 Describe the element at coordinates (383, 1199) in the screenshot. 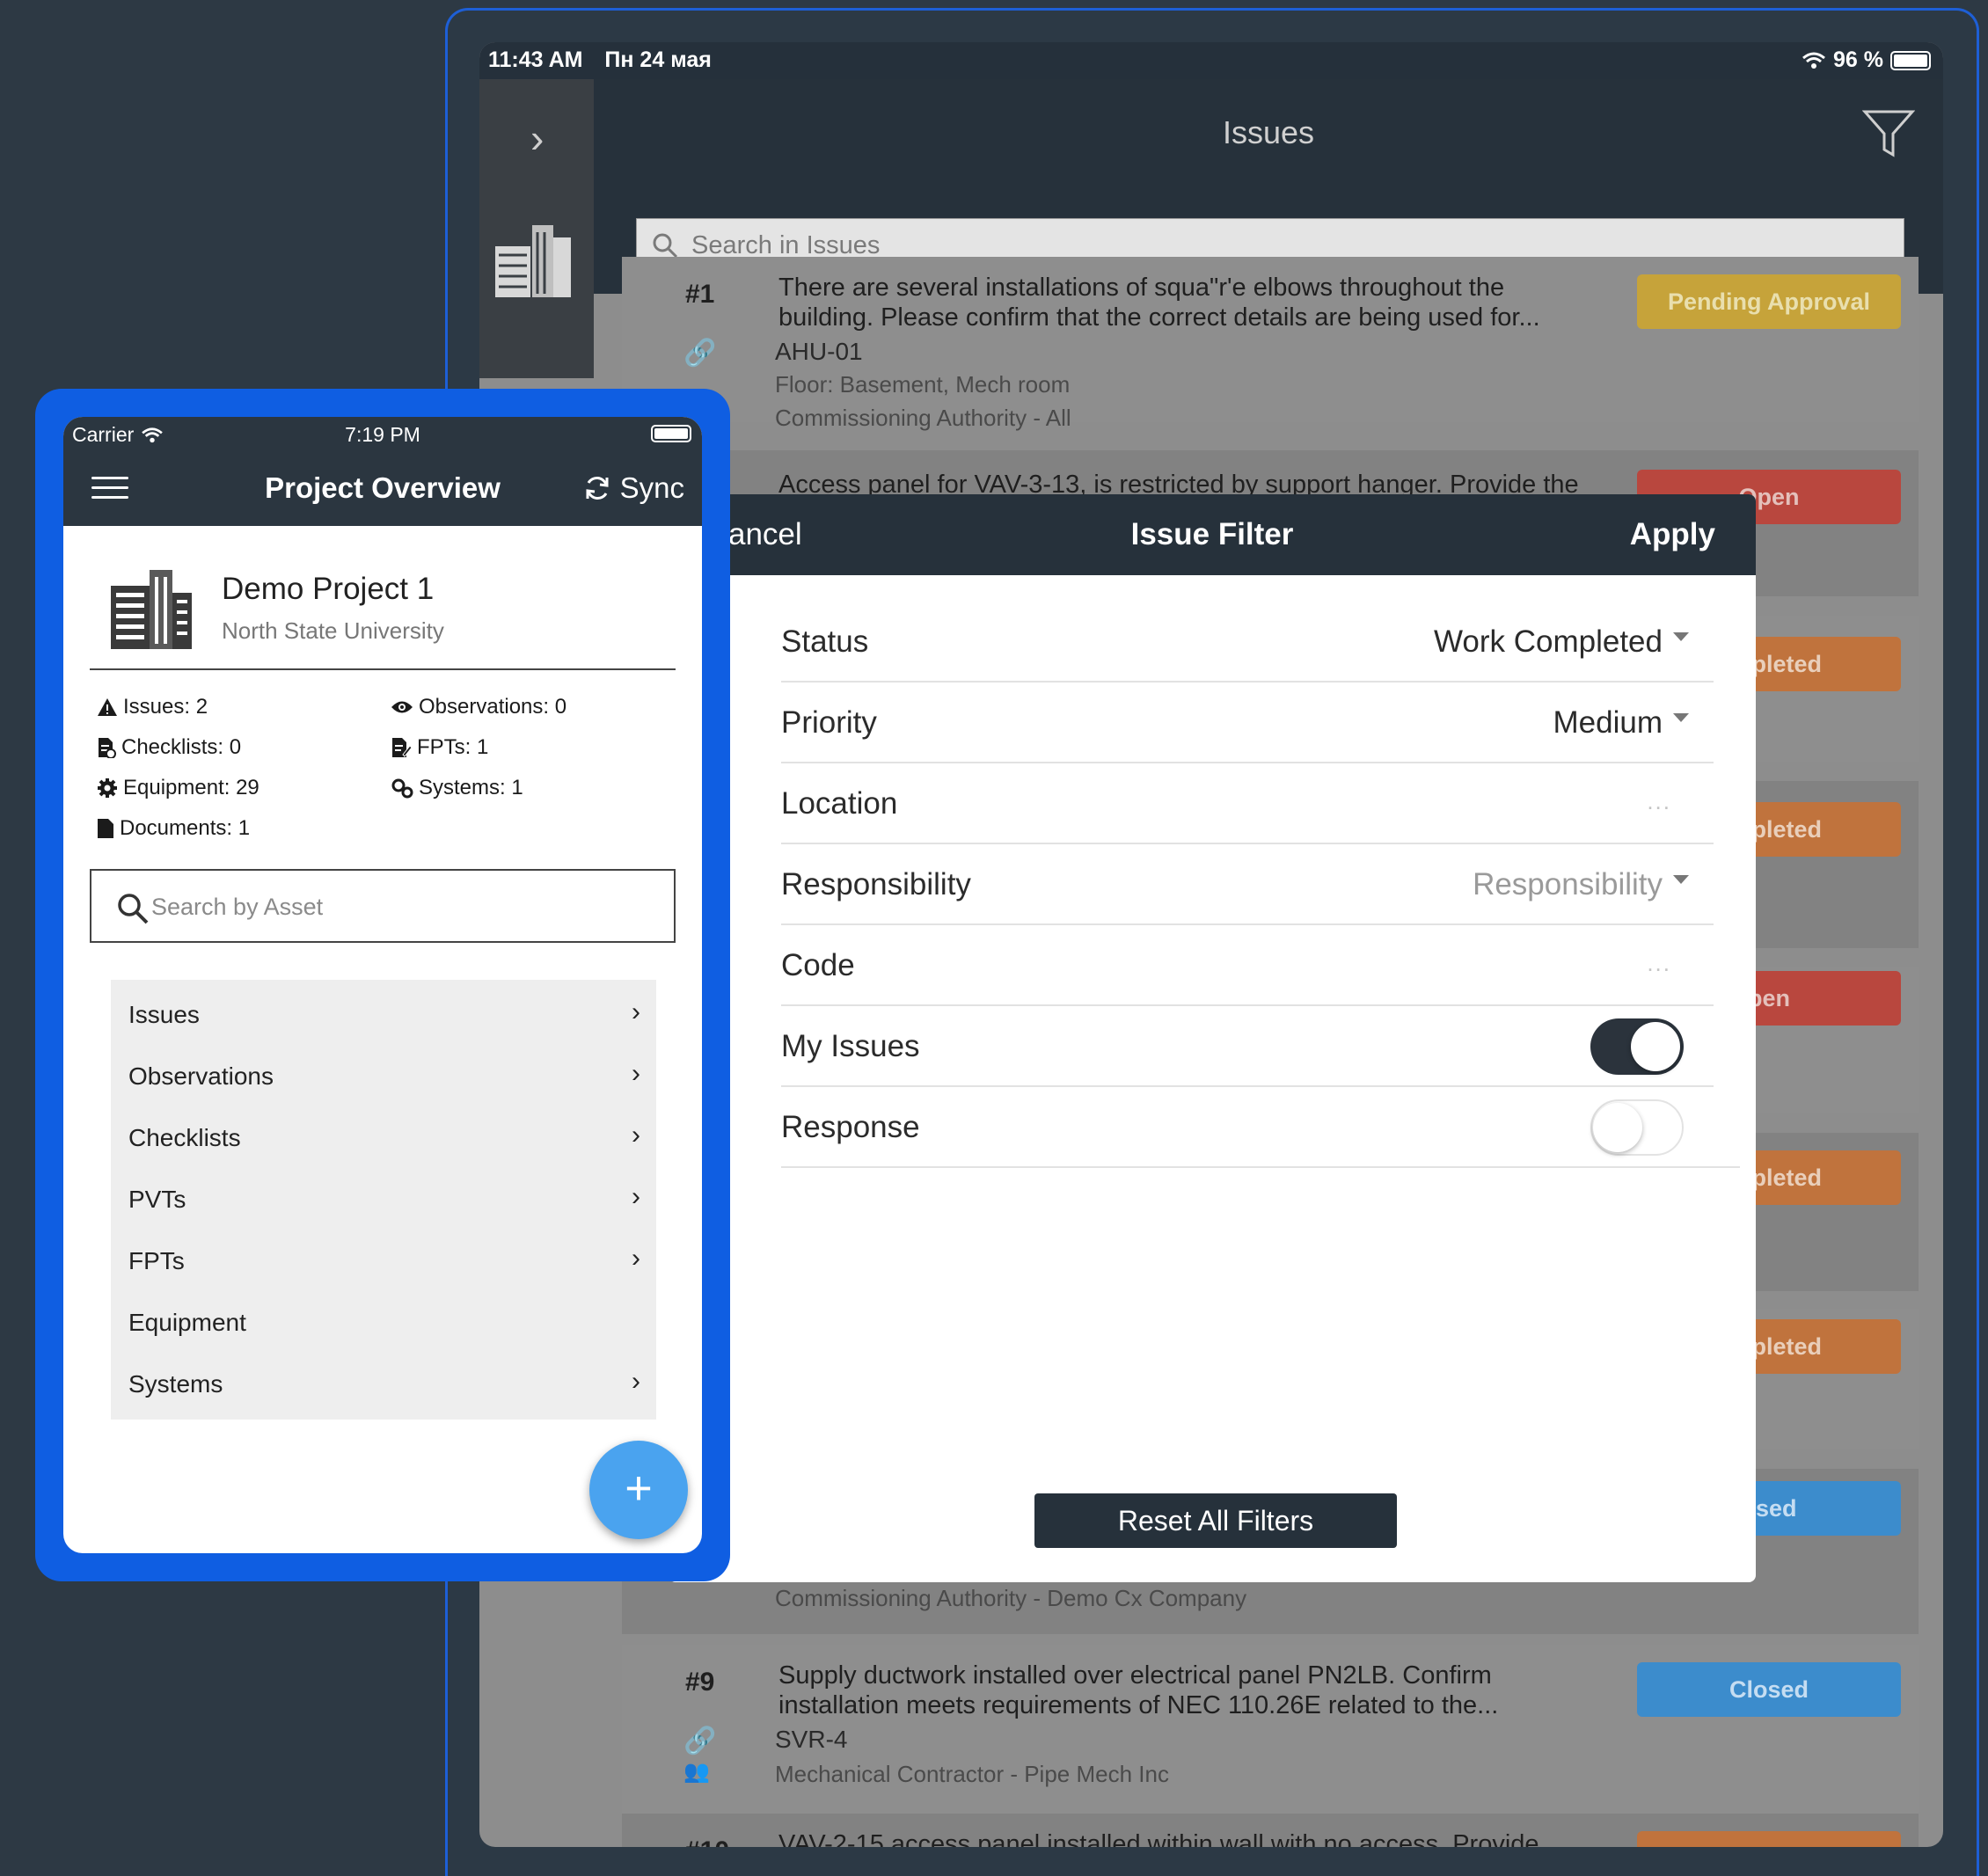

I see `menu-item-pvts: PVTs ›` at that location.